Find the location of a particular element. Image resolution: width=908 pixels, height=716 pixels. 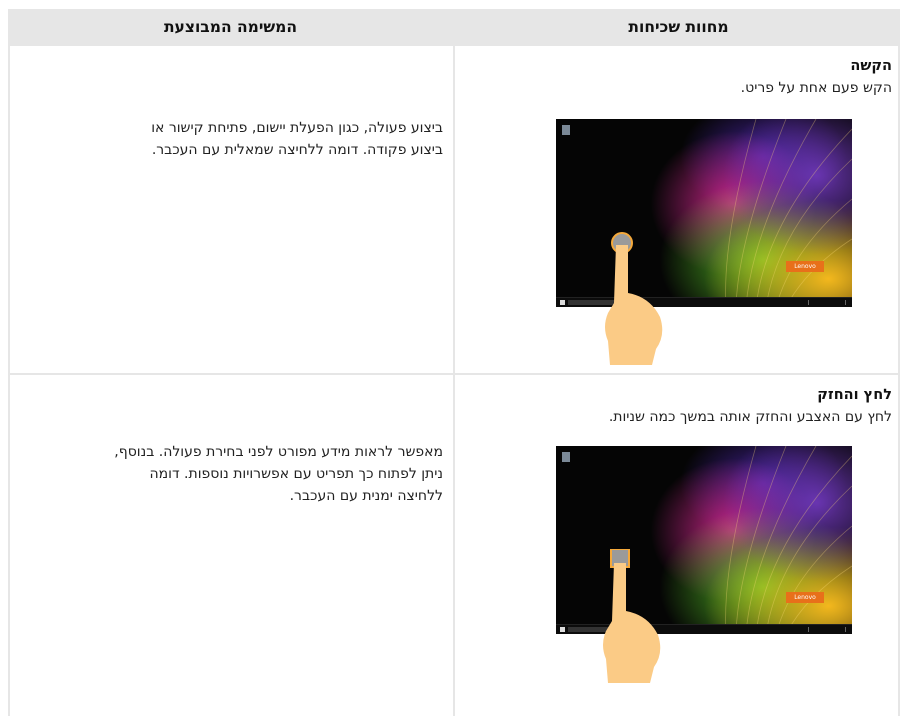

task-line: ללחיצה ימנית עם העכבר. is located at coordinates (366, 496).